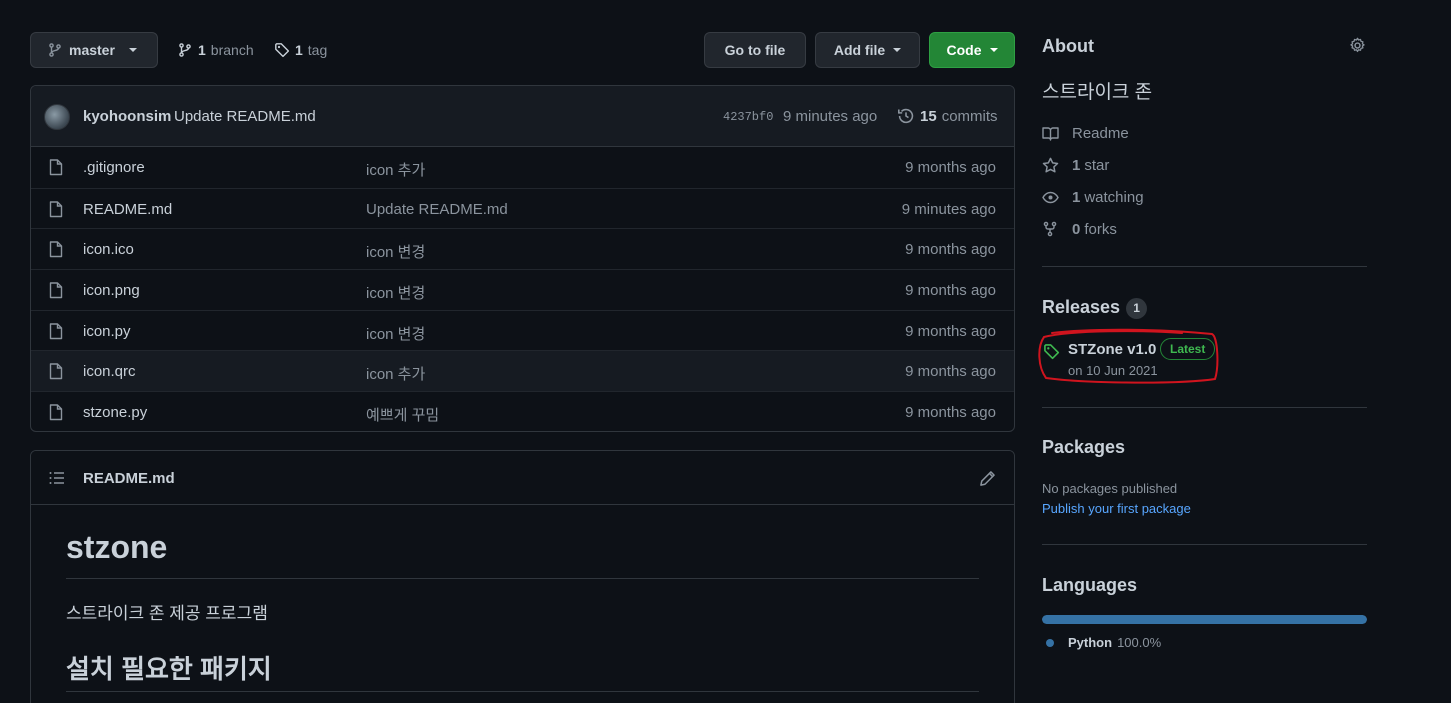 The height and width of the screenshot is (703, 1451). Describe the element at coordinates (1057, 165) in the screenshot. I see `star-icon` at that location.